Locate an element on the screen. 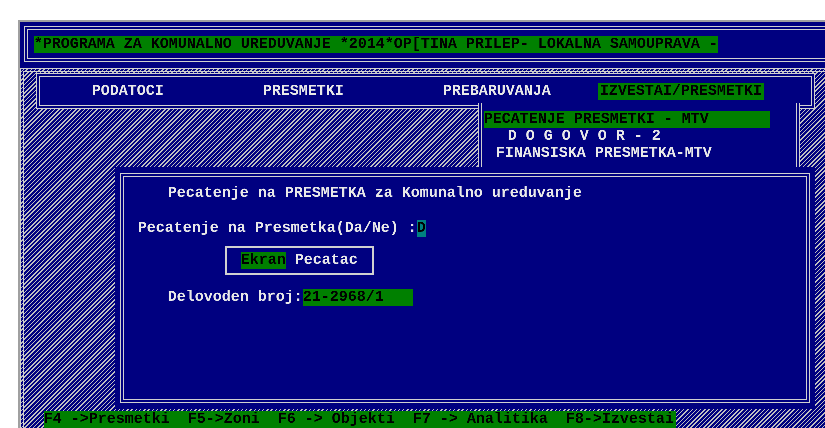 Image resolution: width=825 pixels, height=428 pixels. shortcut-hint: F8->Izvestai is located at coordinates (620, 419).